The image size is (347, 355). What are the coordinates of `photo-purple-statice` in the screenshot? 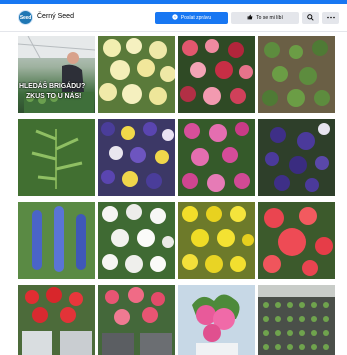 It's located at (296, 157).